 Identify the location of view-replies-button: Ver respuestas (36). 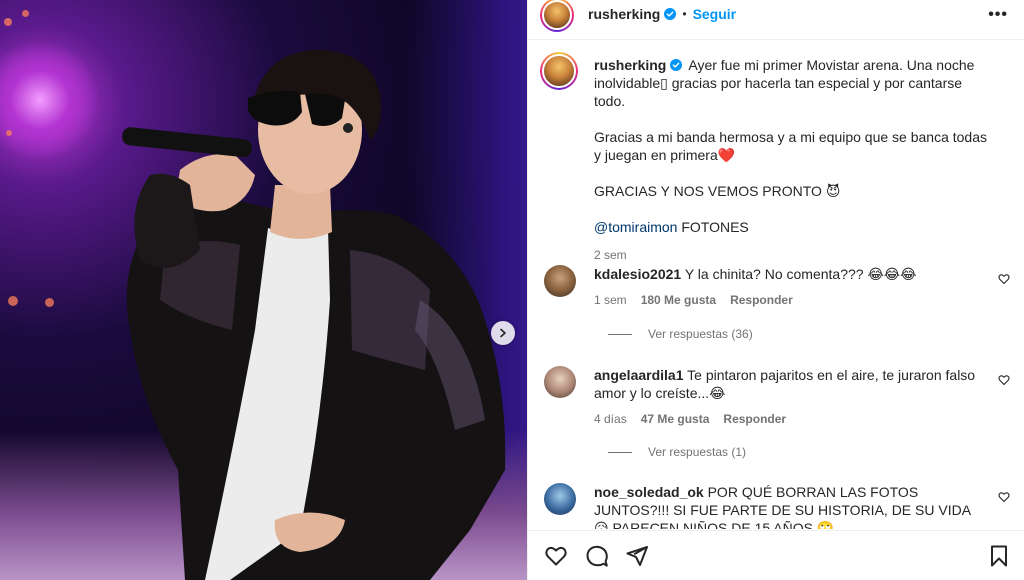
(680, 334).